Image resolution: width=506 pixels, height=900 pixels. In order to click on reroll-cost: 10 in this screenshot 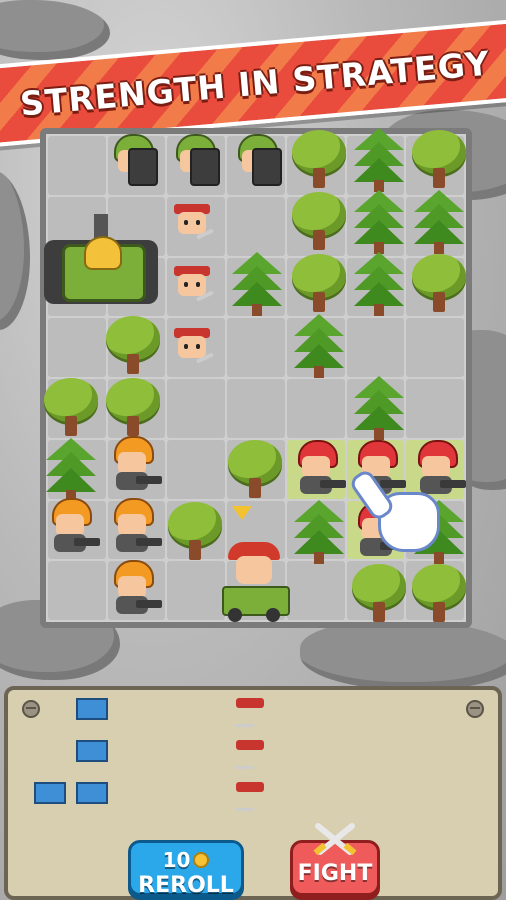, I will do `click(186, 860)`.